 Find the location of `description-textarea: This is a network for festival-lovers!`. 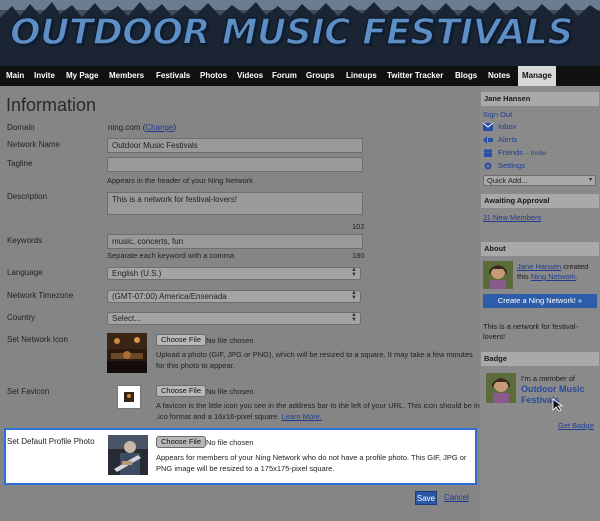

description-textarea: This is a network for festival-lovers! is located at coordinates (235, 203).